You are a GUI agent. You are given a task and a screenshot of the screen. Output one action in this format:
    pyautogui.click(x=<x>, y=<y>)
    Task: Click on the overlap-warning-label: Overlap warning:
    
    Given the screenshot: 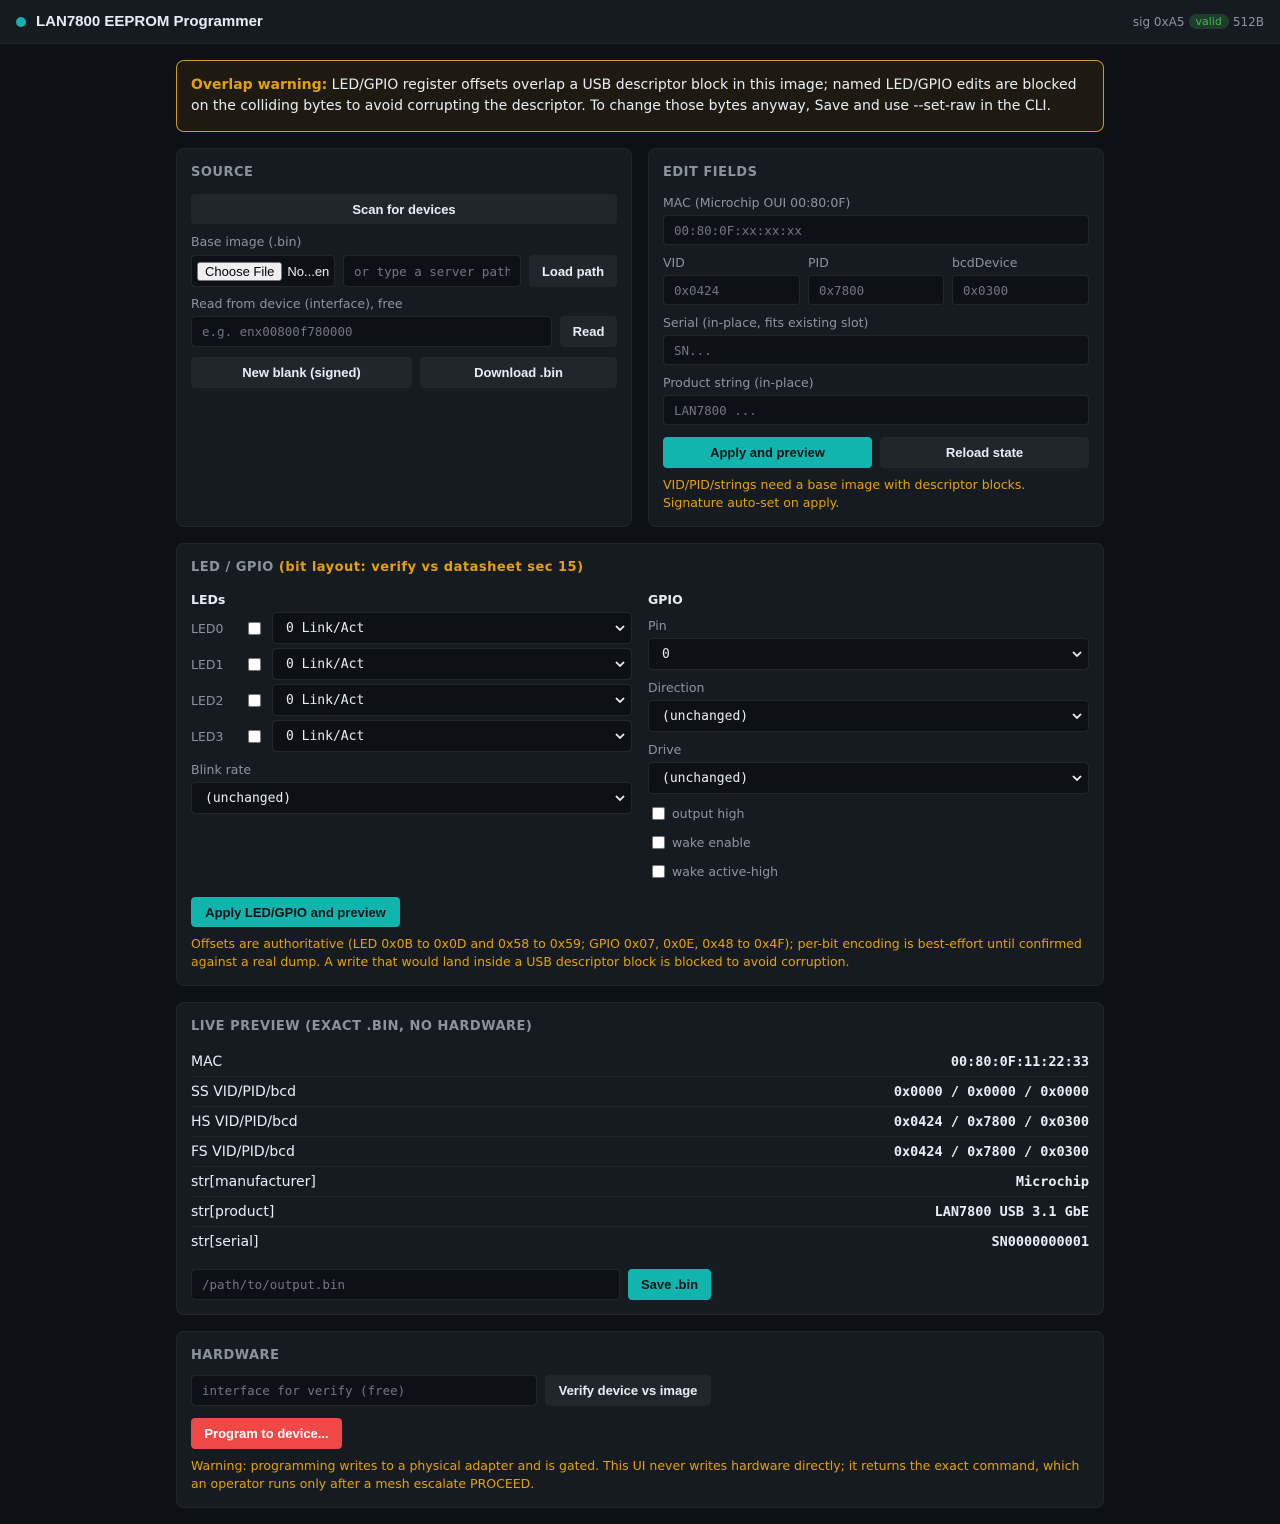 What is the action you would take?
    pyautogui.click(x=259, y=85)
    